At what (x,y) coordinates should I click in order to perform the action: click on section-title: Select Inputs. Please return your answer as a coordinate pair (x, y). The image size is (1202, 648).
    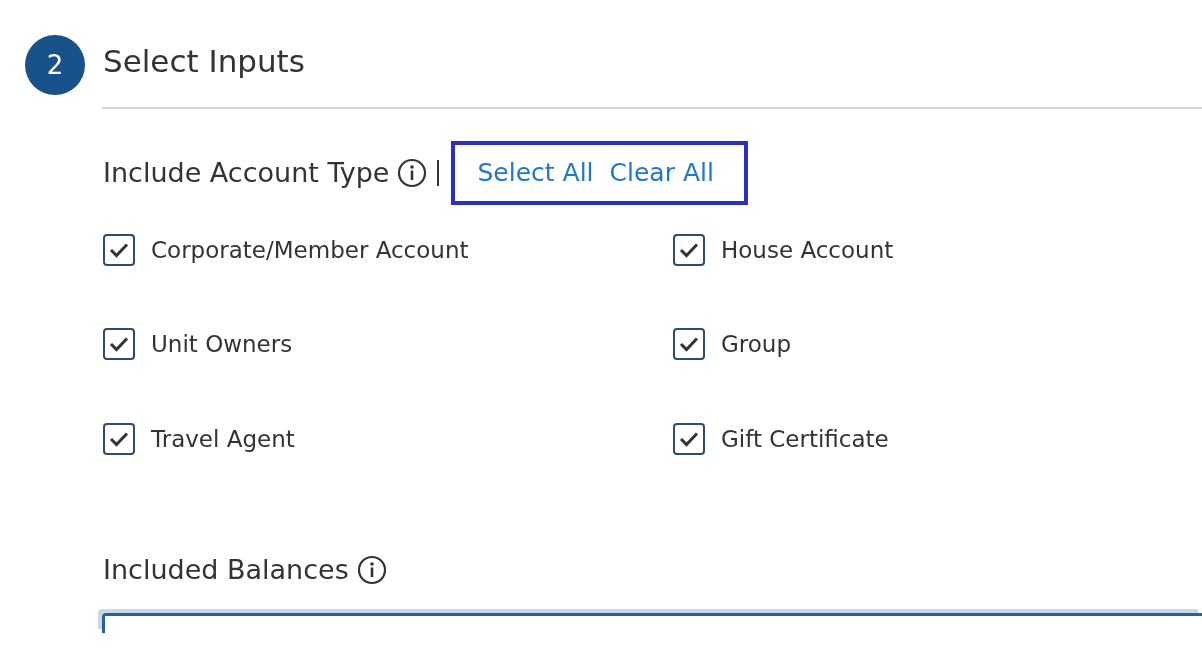
    Looking at the image, I should click on (204, 62).